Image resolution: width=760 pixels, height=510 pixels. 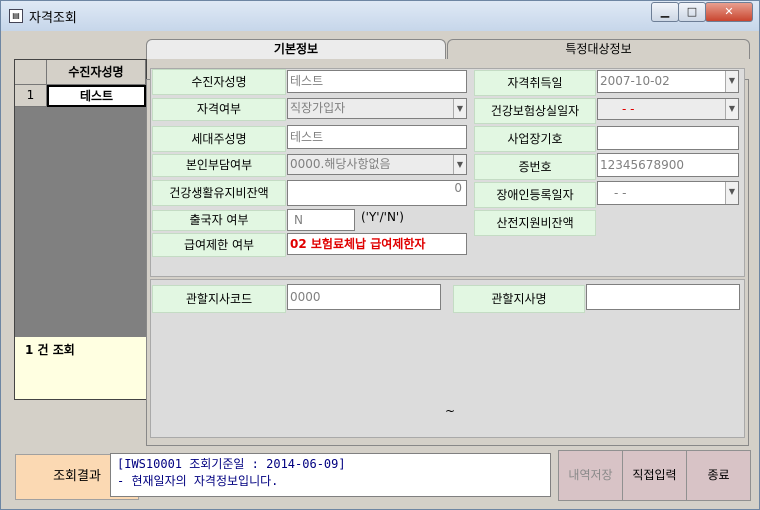 I want to click on qualification-select: 직장가입자 ▼, so click(x=377, y=108).